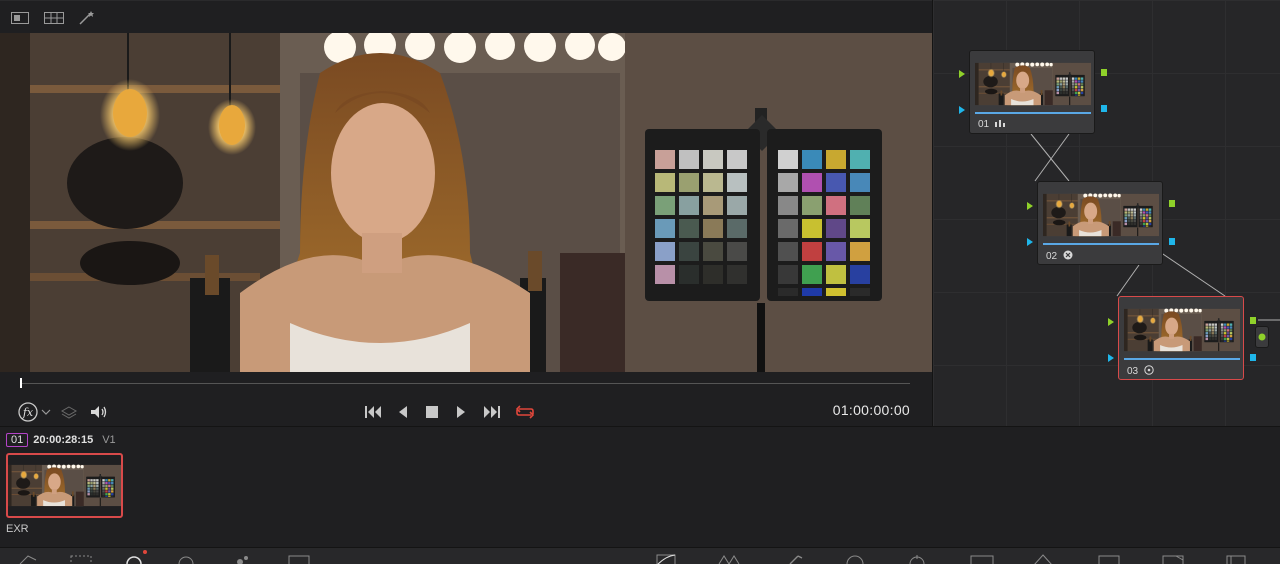 The image size is (1280, 564). What do you see at coordinates (17, 529) in the screenshot?
I see `clip-codec-label: EXR` at bounding box center [17, 529].